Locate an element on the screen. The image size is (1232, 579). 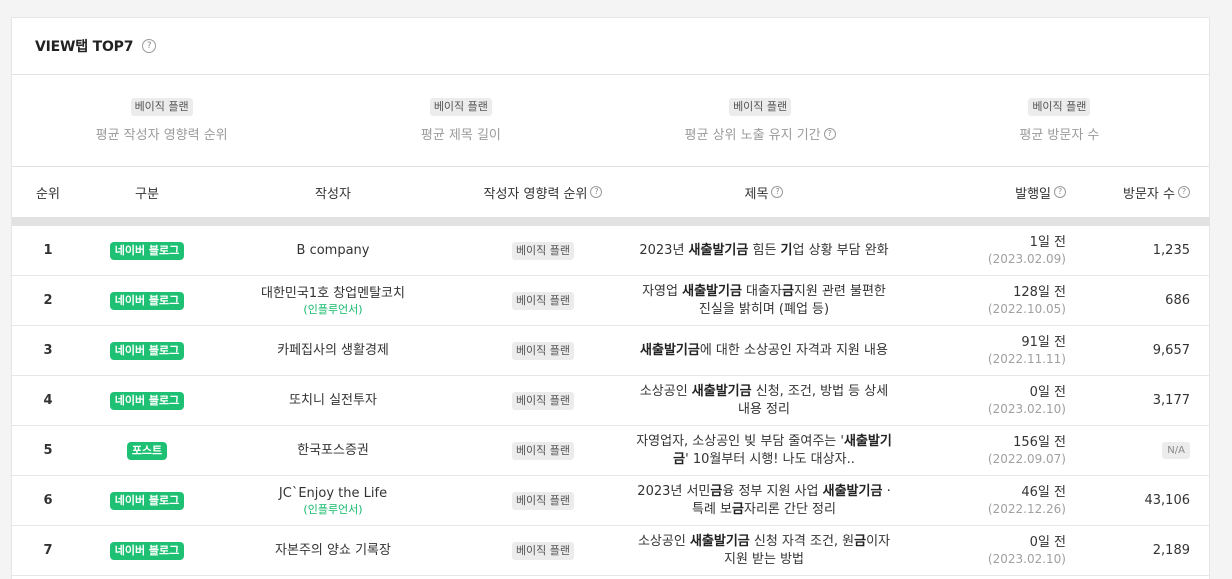
date-absolute: (2022.11.11) is located at coordinates (1026, 359).